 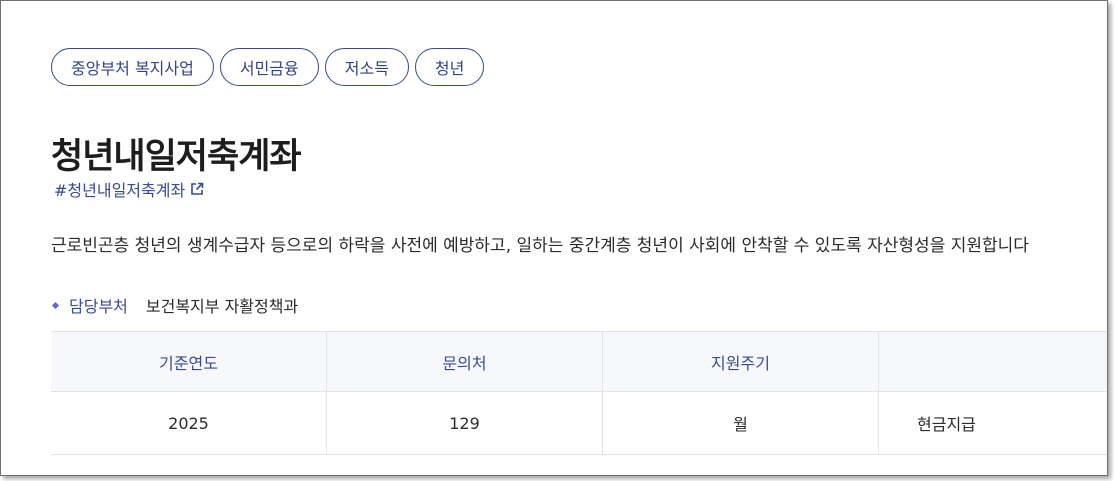 I want to click on diamond-bullet-icon, so click(x=55, y=305).